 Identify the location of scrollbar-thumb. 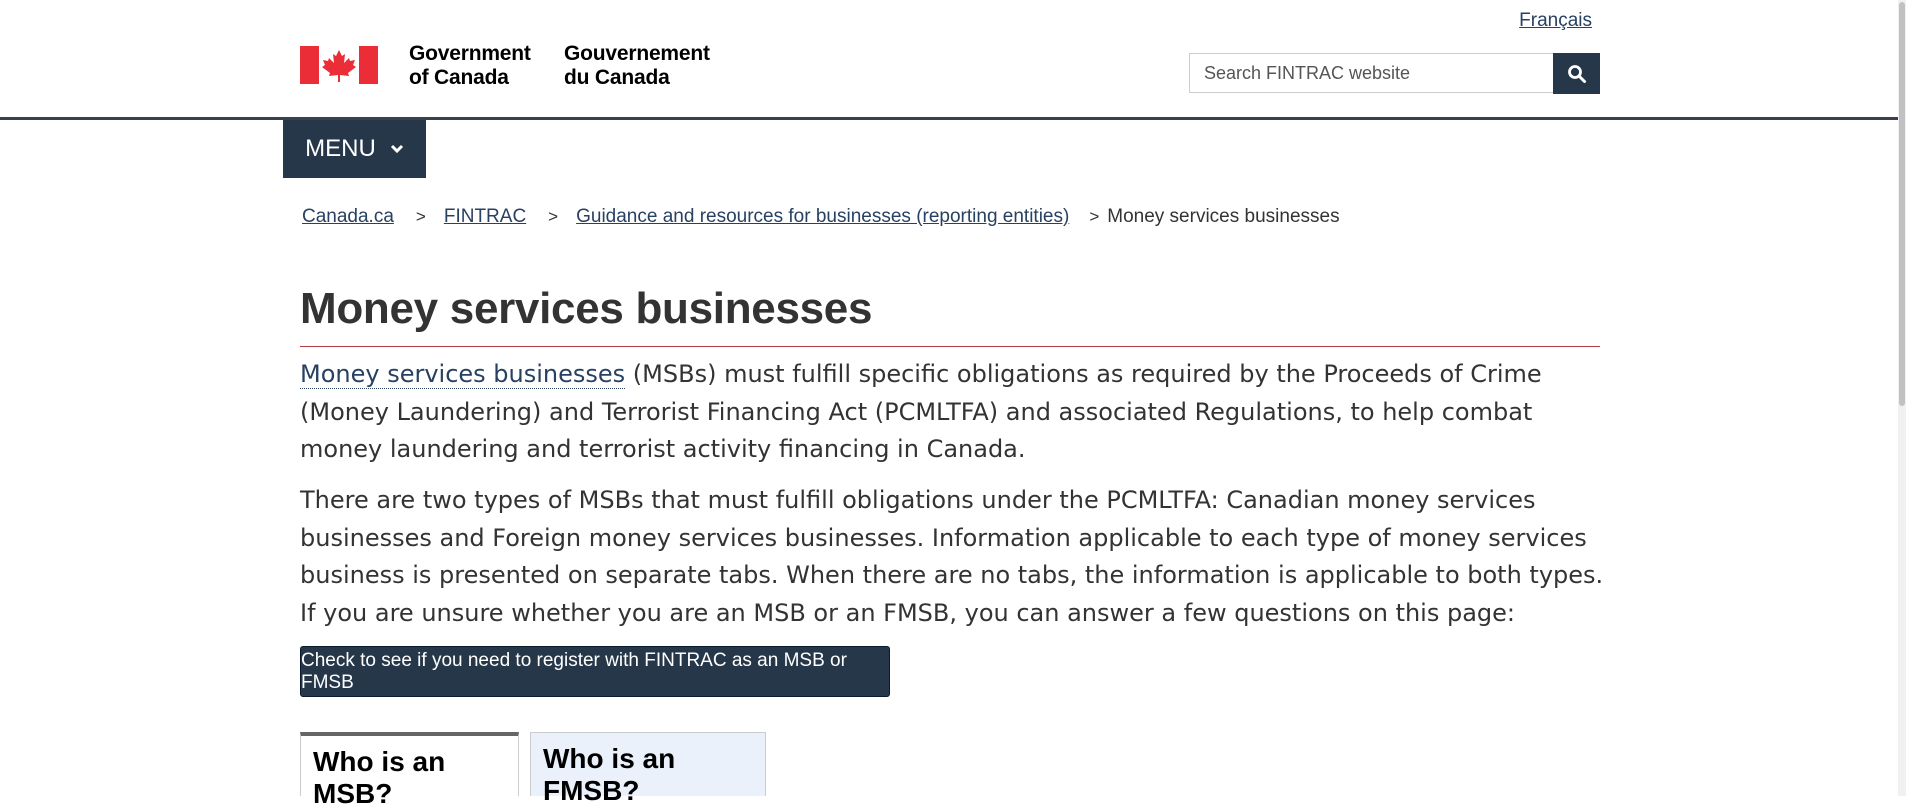
(1902, 204).